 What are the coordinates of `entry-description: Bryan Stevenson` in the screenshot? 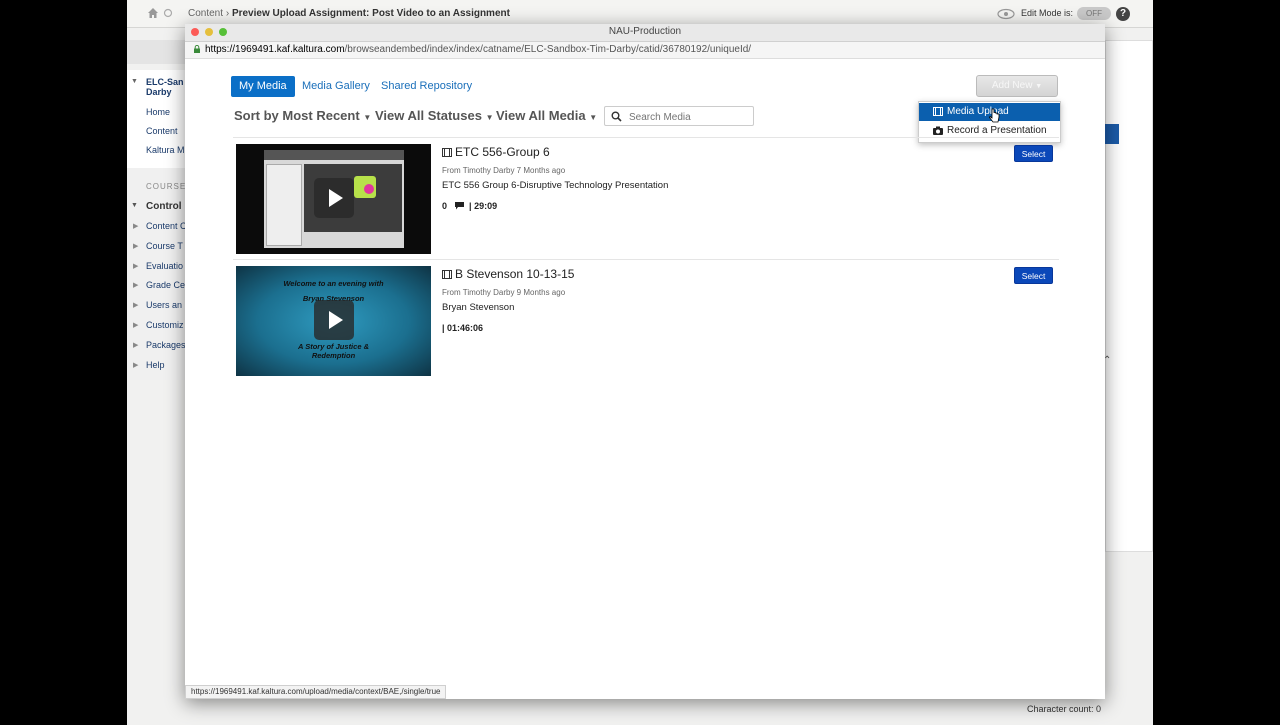 It's located at (478, 307).